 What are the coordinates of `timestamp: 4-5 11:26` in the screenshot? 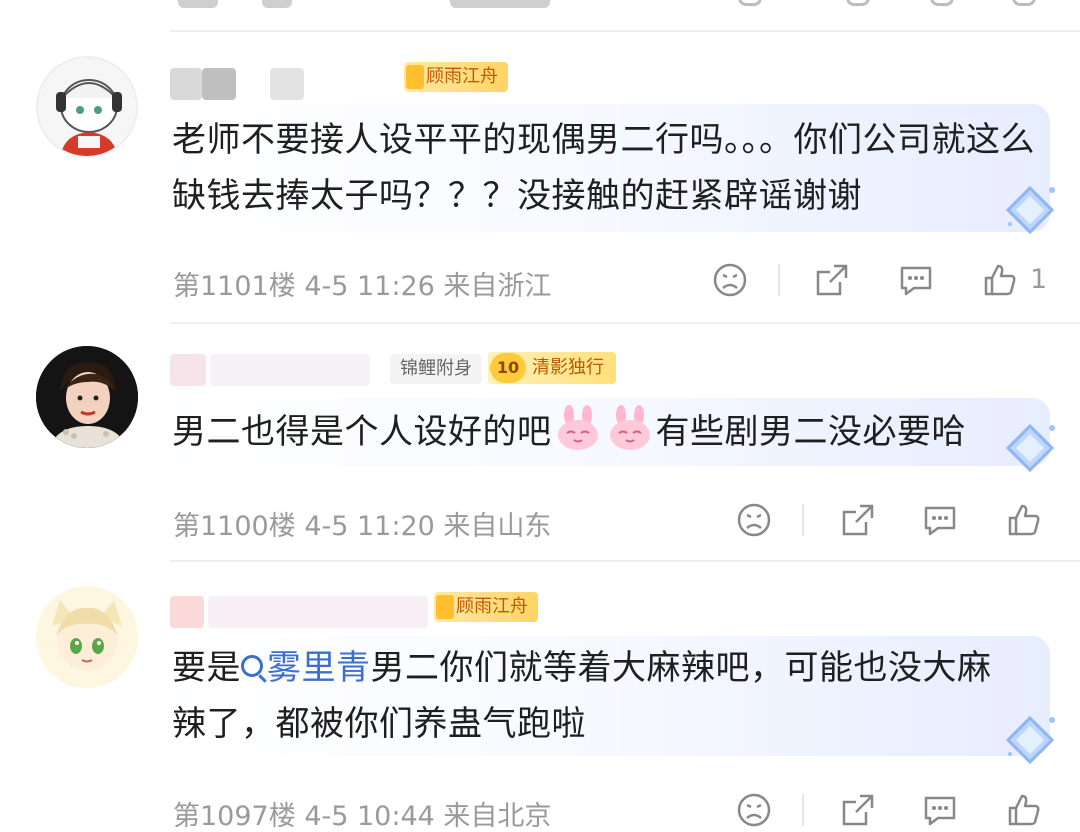 It's located at (369, 286).